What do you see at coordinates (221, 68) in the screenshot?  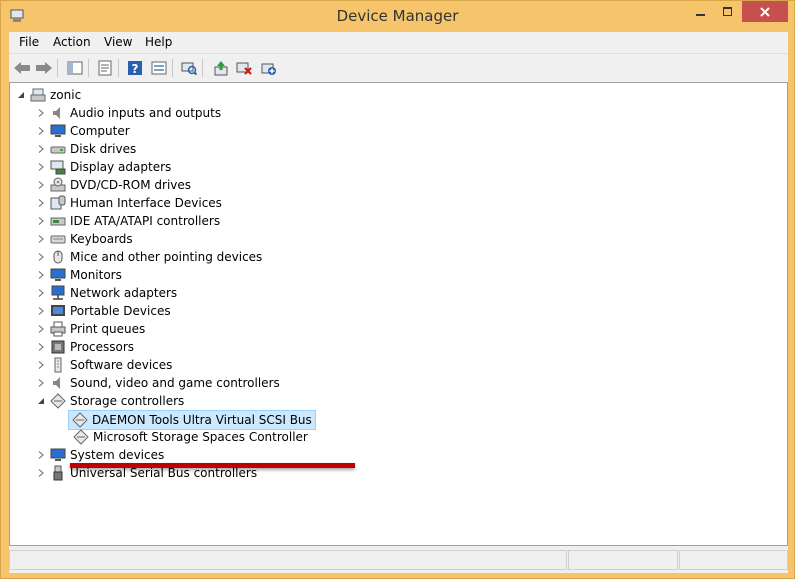 I see `update-driver-icon` at bounding box center [221, 68].